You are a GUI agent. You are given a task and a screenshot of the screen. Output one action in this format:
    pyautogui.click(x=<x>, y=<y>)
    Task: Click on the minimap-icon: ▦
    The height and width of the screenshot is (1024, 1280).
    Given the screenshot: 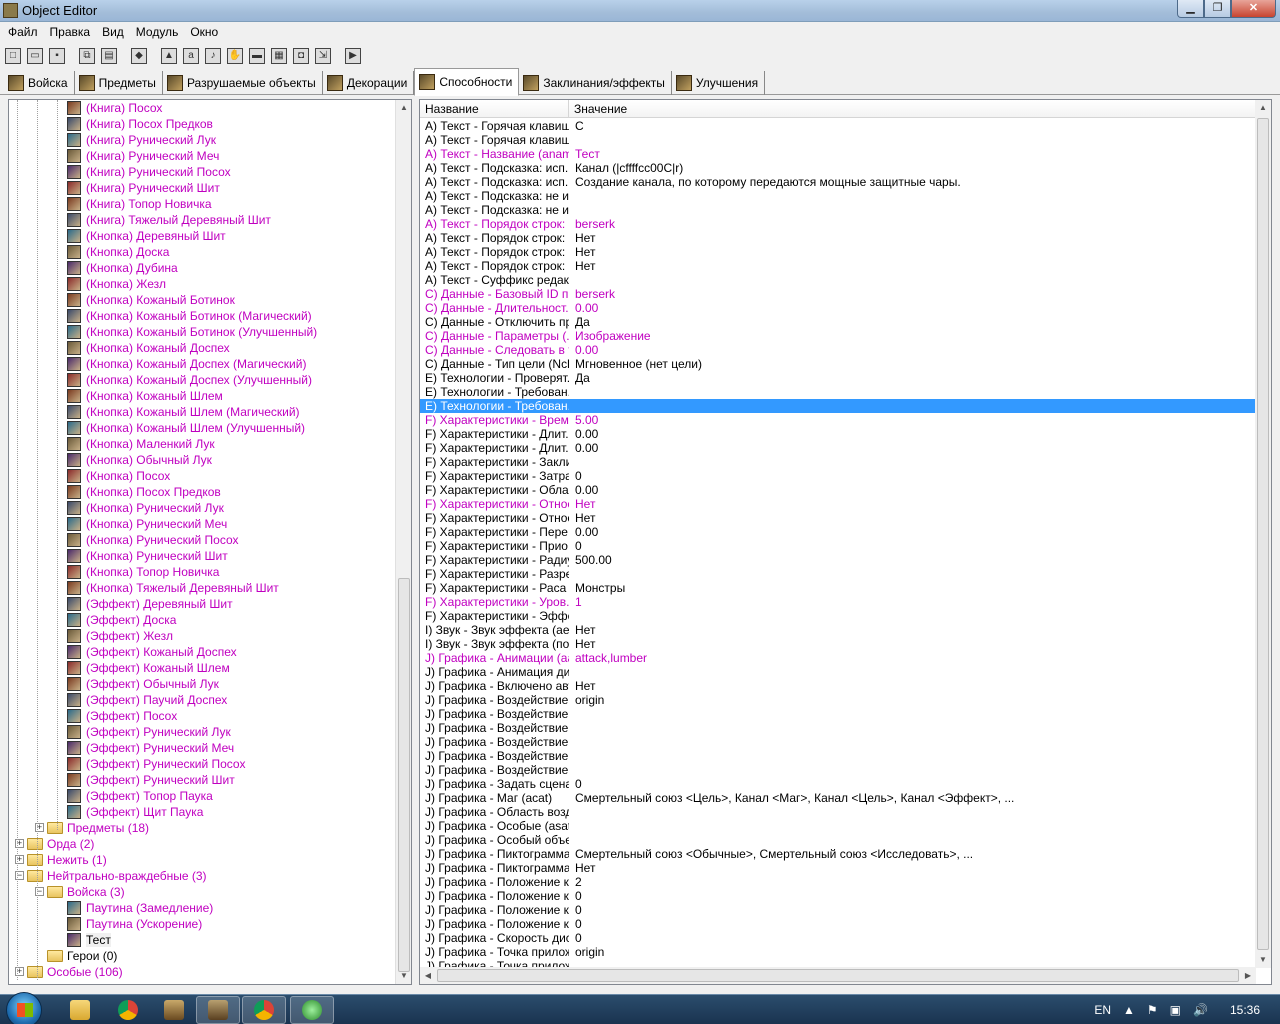 What is the action you would take?
    pyautogui.click(x=279, y=56)
    